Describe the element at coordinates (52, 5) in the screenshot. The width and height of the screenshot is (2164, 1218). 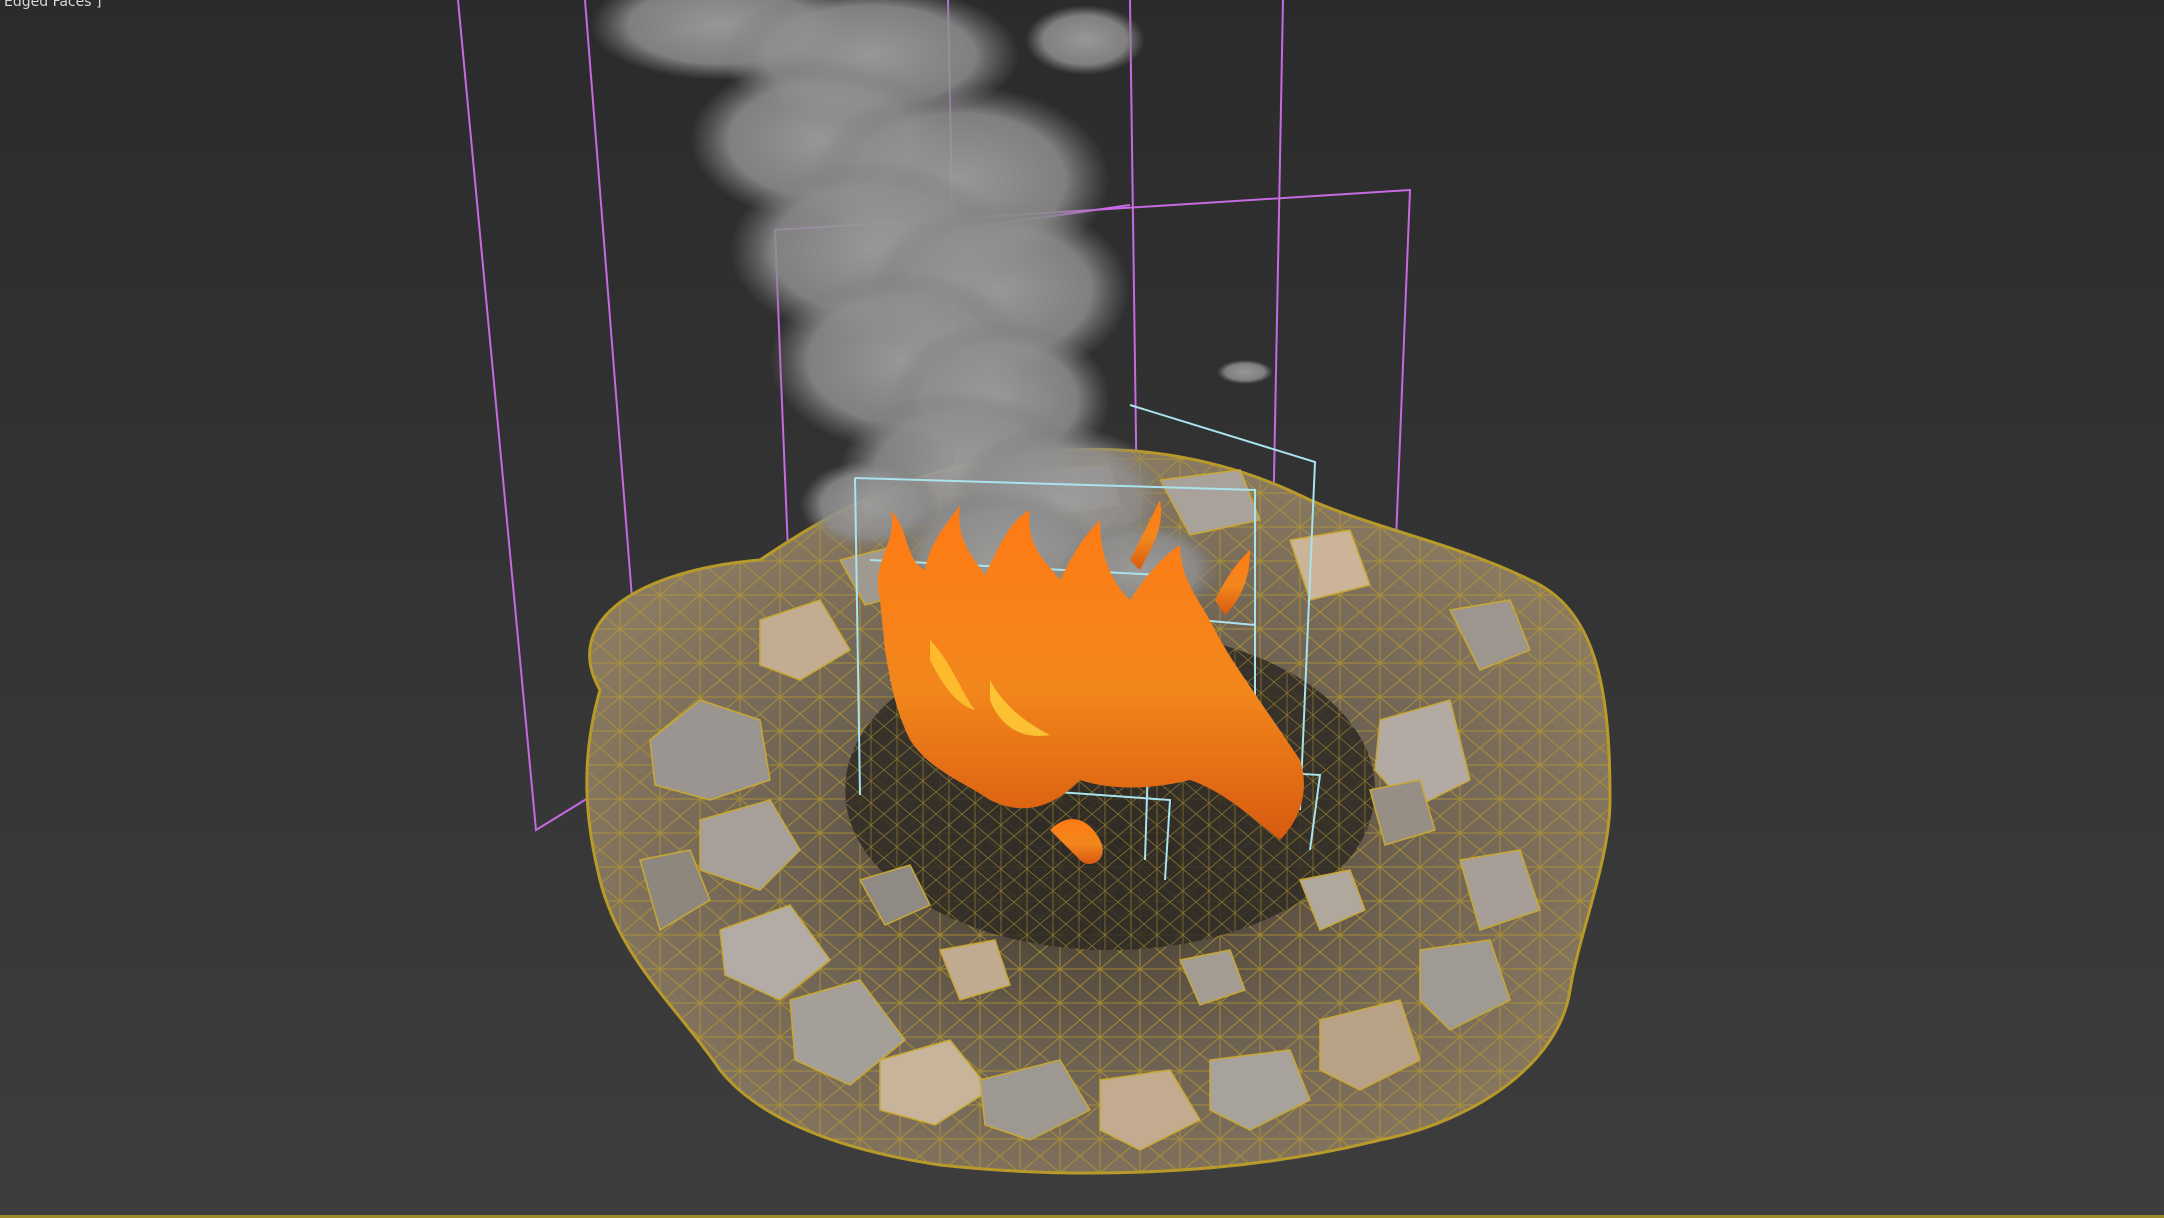
I see `viewport-label: Edged Faces ]` at that location.